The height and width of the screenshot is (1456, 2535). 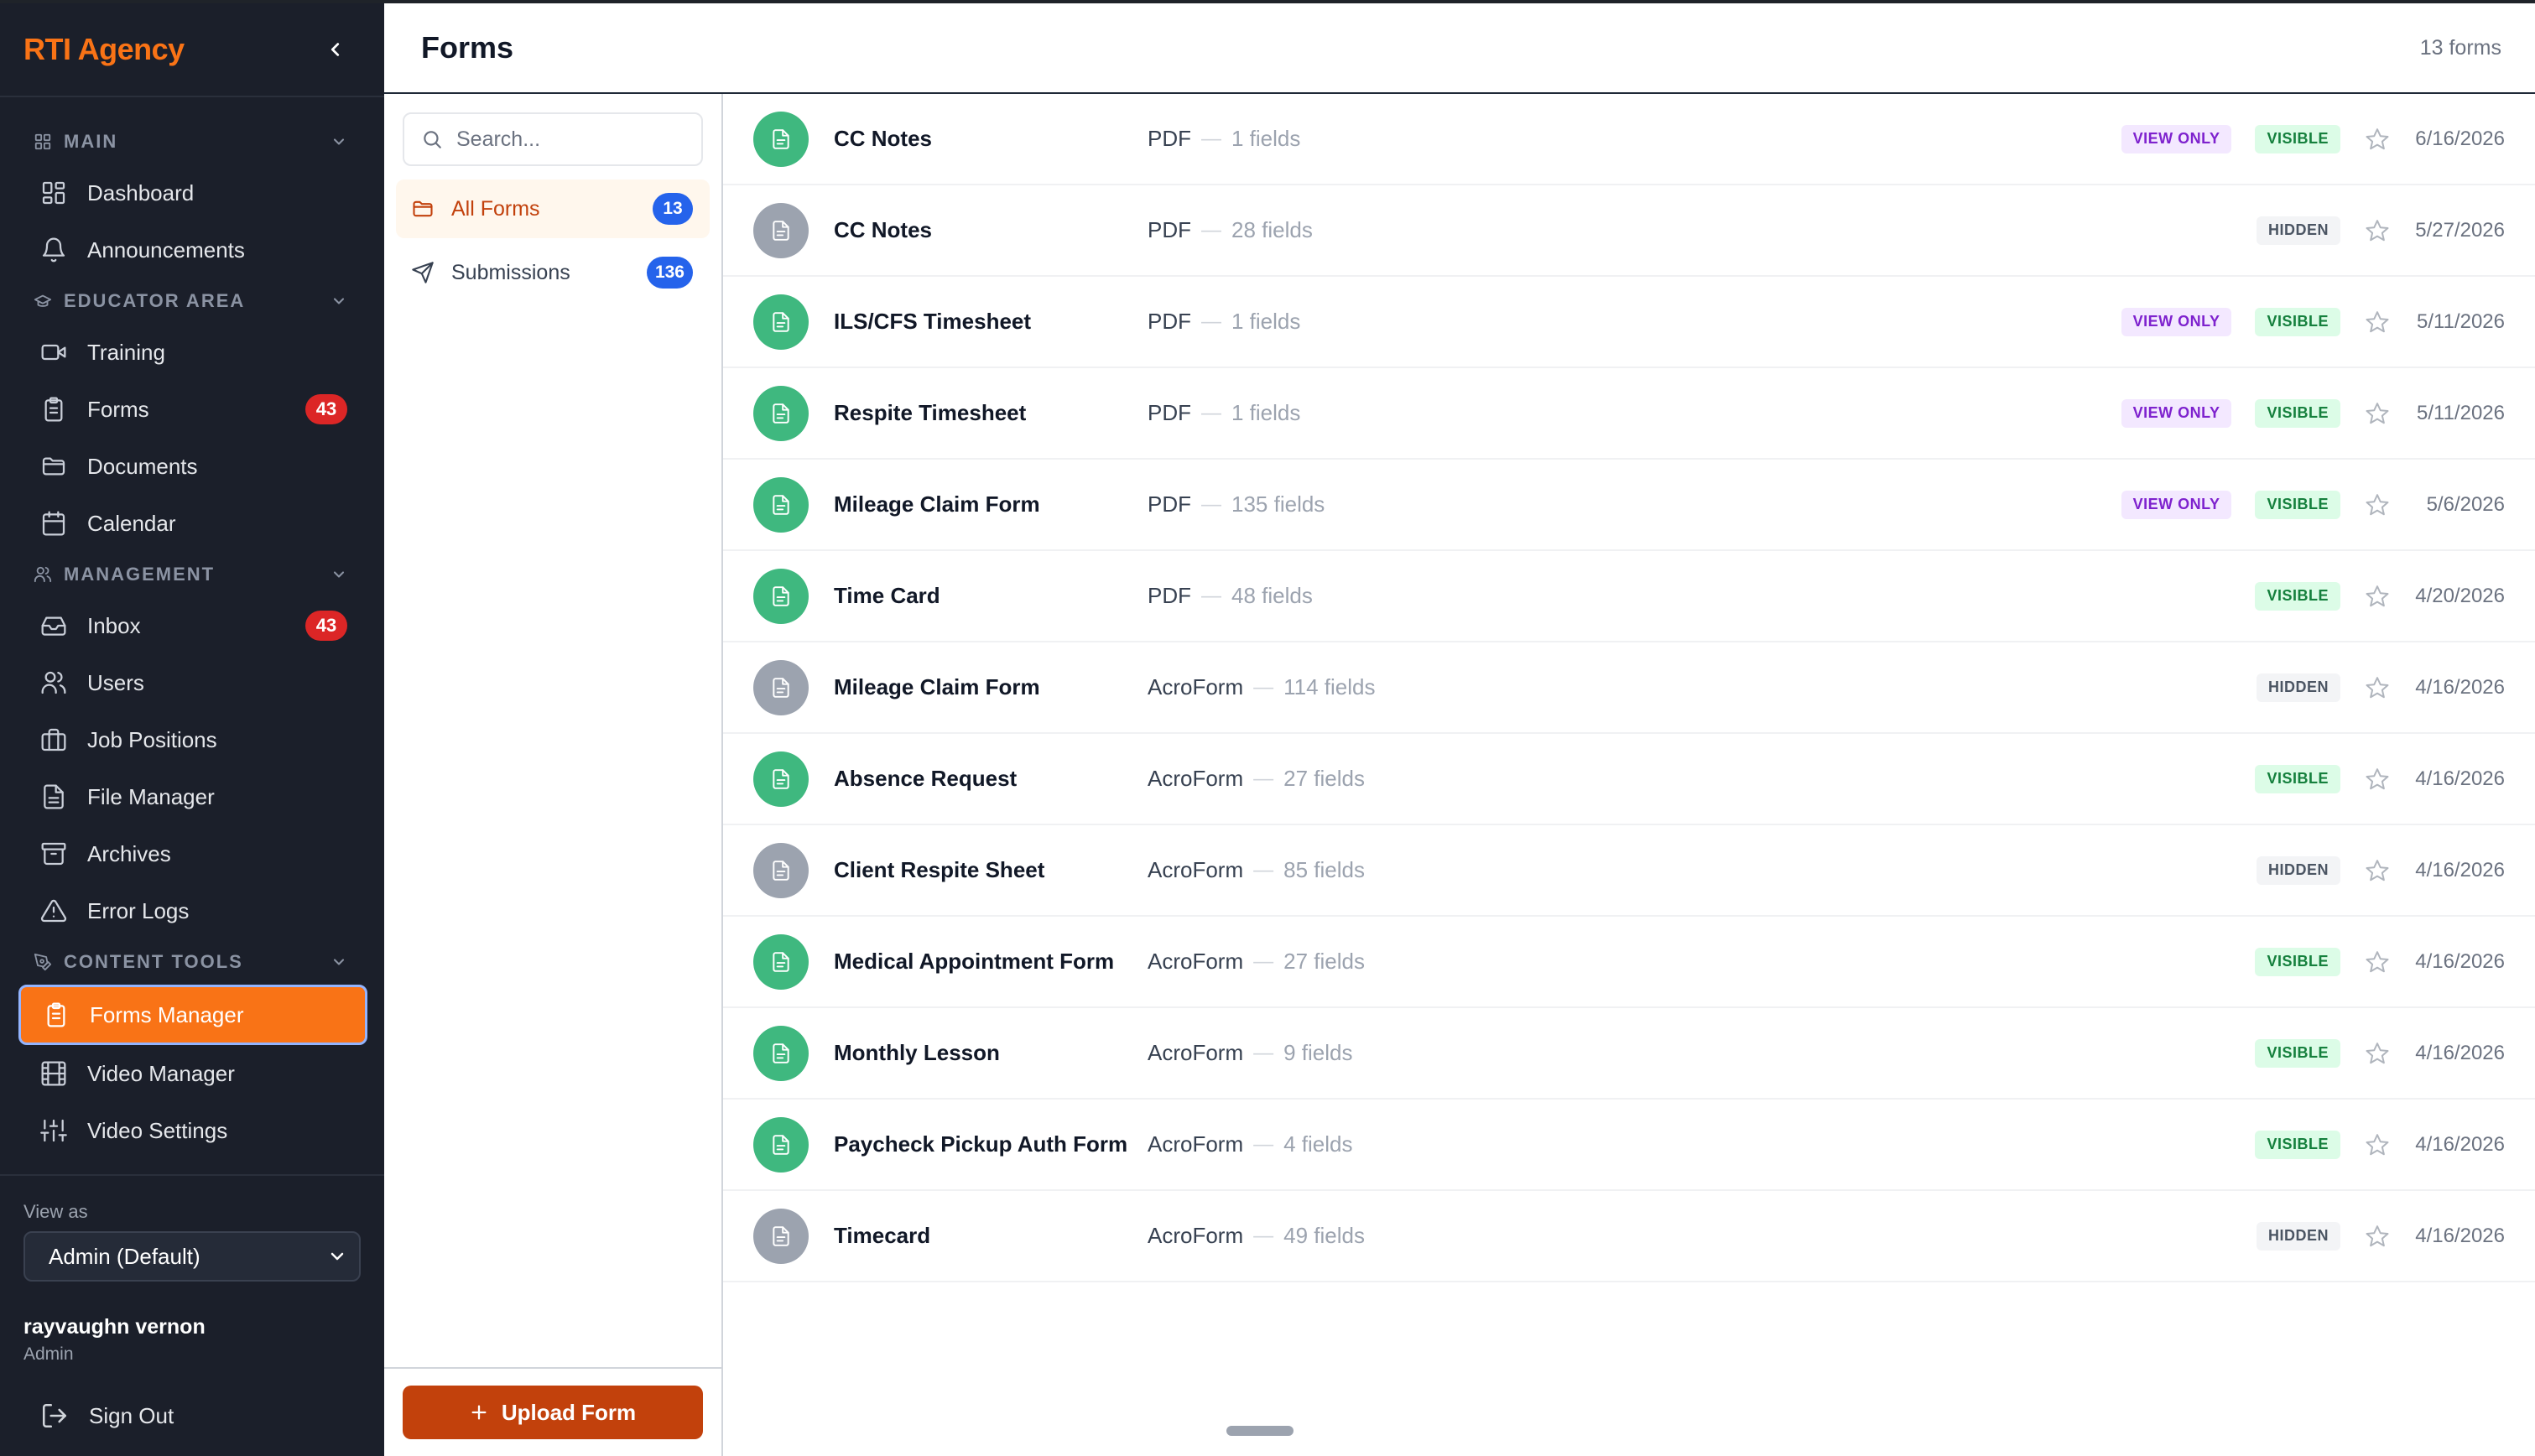 I want to click on sidebar-item-error-logs: Error Logs, so click(x=192, y=910).